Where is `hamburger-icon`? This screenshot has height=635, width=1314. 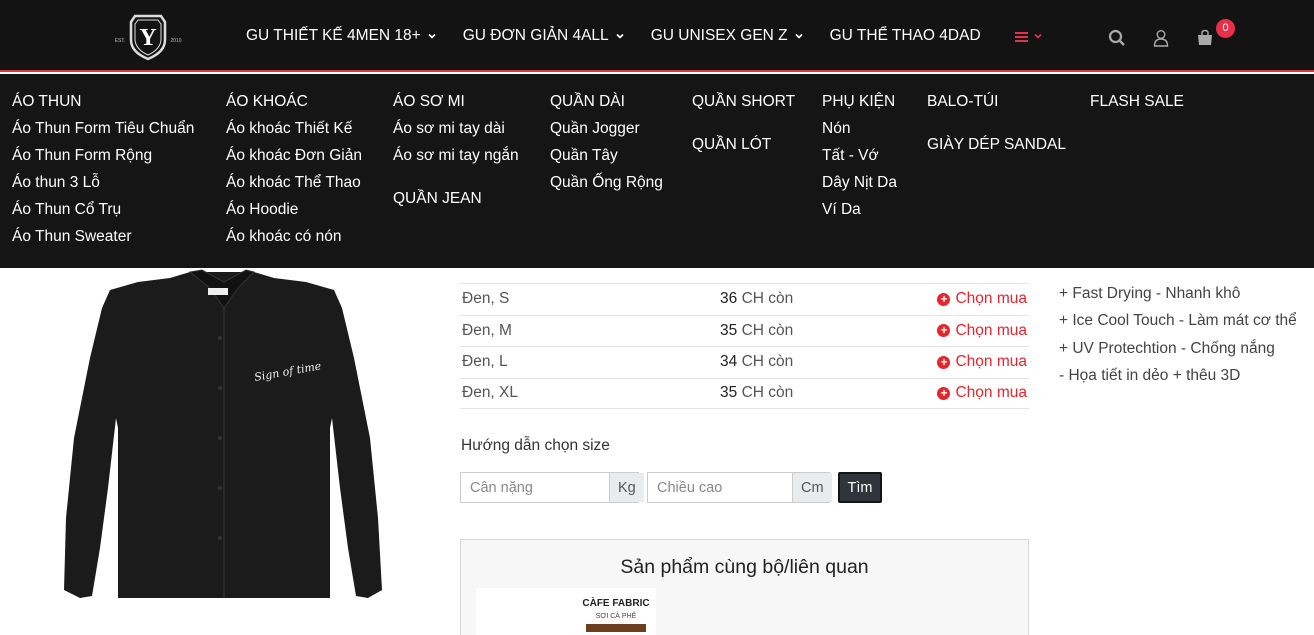
hamburger-icon is located at coordinates (1021, 36).